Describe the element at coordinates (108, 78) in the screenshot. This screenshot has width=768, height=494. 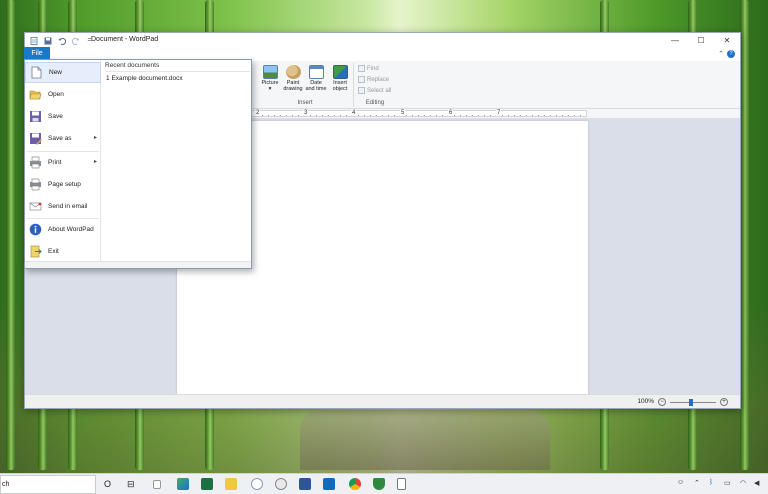
I see `recent-document-index: 1` at that location.